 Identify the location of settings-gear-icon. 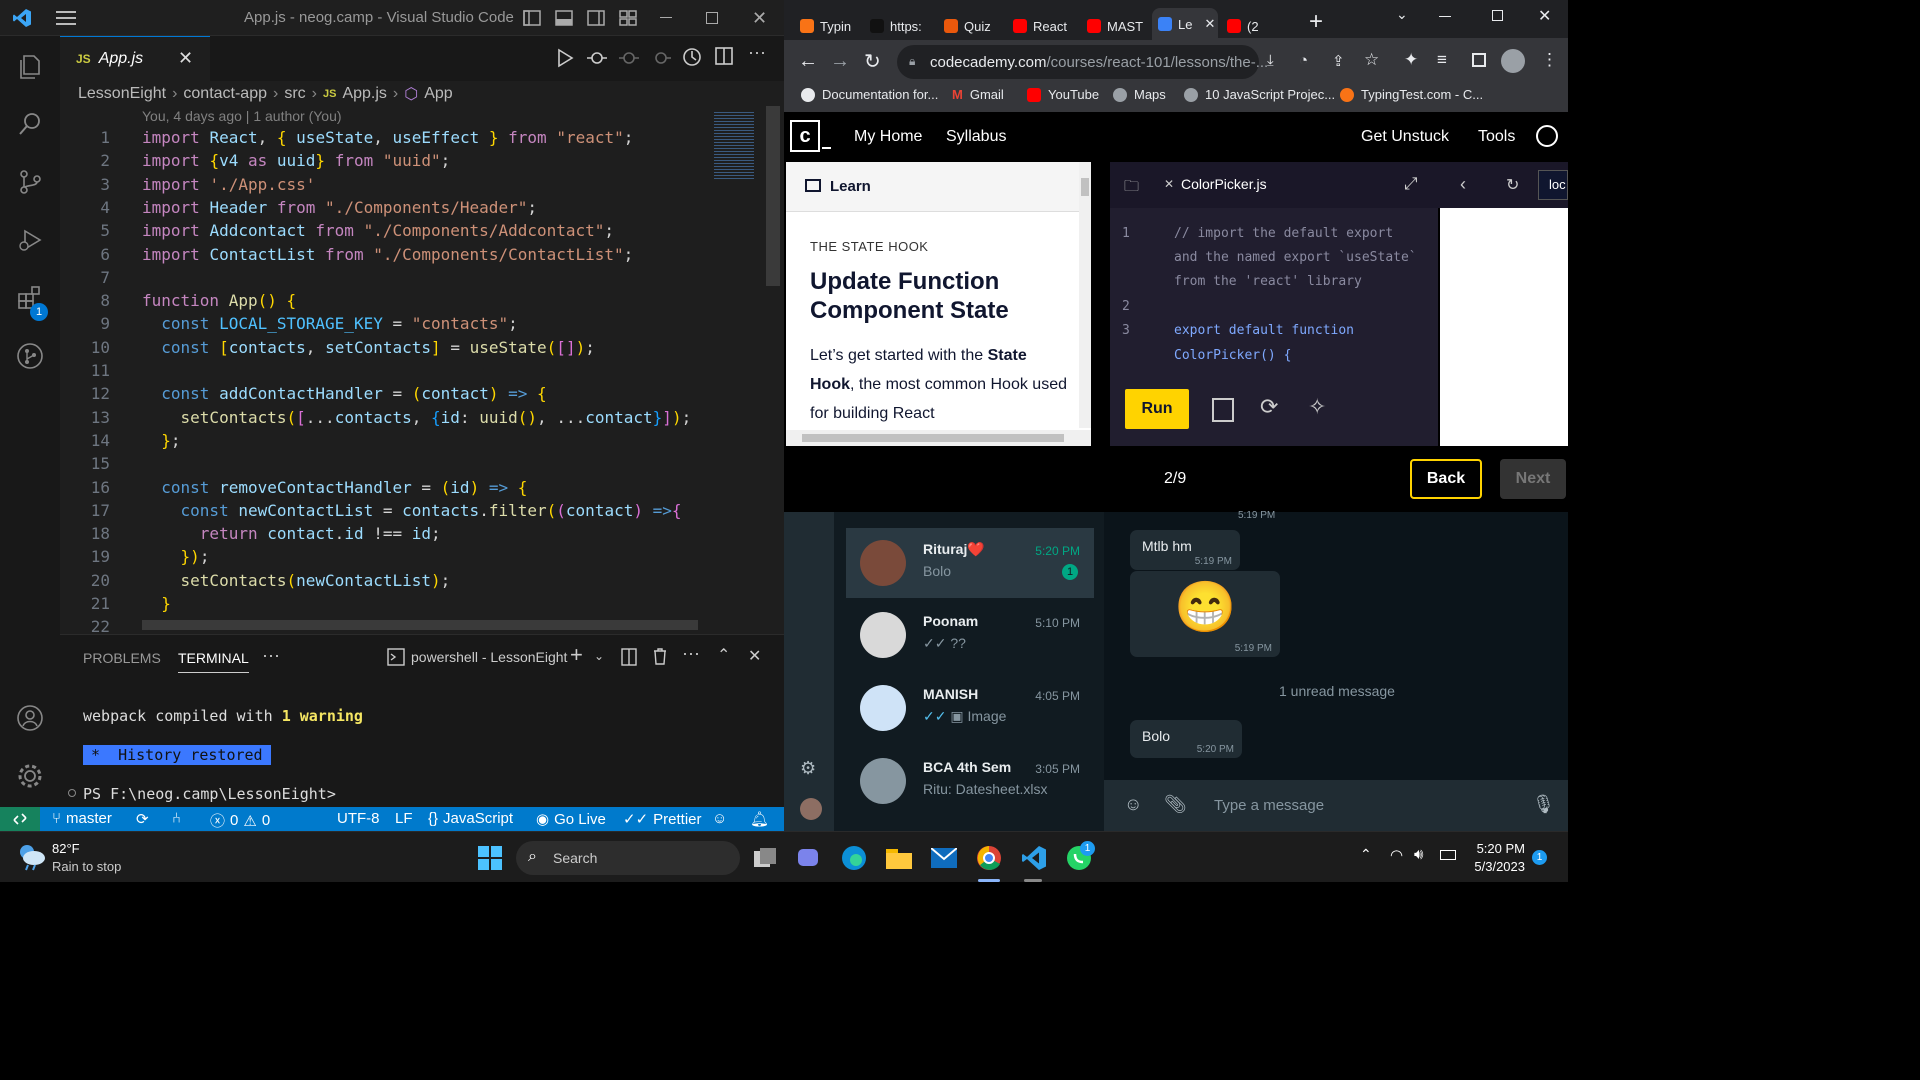
(30, 776).